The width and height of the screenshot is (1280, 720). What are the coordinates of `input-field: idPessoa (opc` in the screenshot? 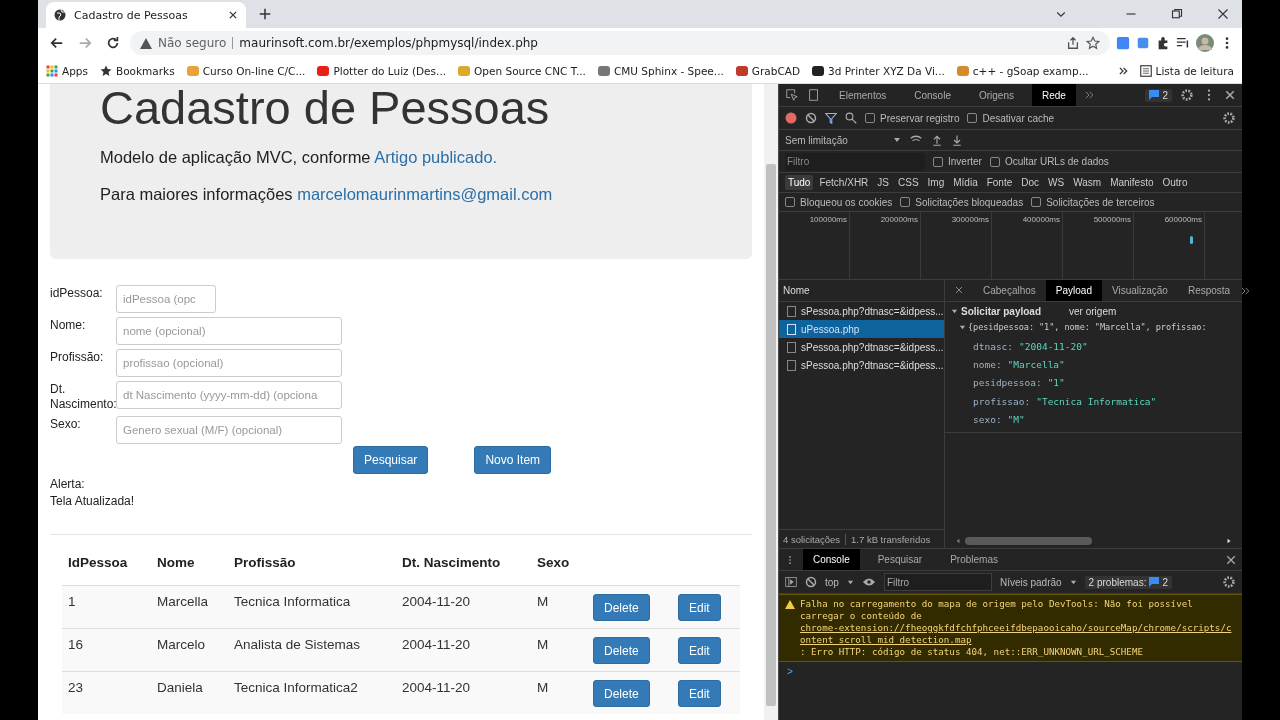 It's located at (166, 299).